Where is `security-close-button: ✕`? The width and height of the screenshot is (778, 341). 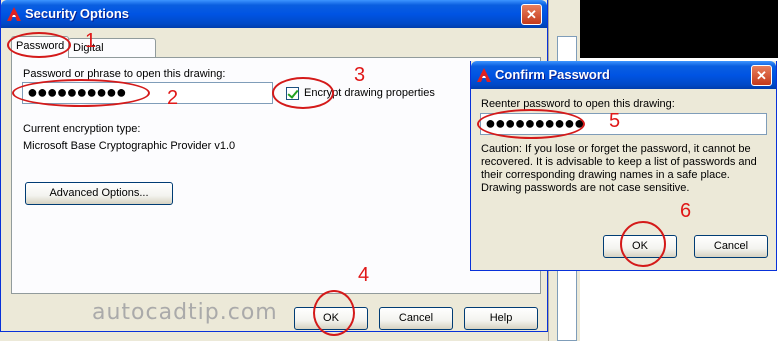 security-close-button: ✕ is located at coordinates (531, 14).